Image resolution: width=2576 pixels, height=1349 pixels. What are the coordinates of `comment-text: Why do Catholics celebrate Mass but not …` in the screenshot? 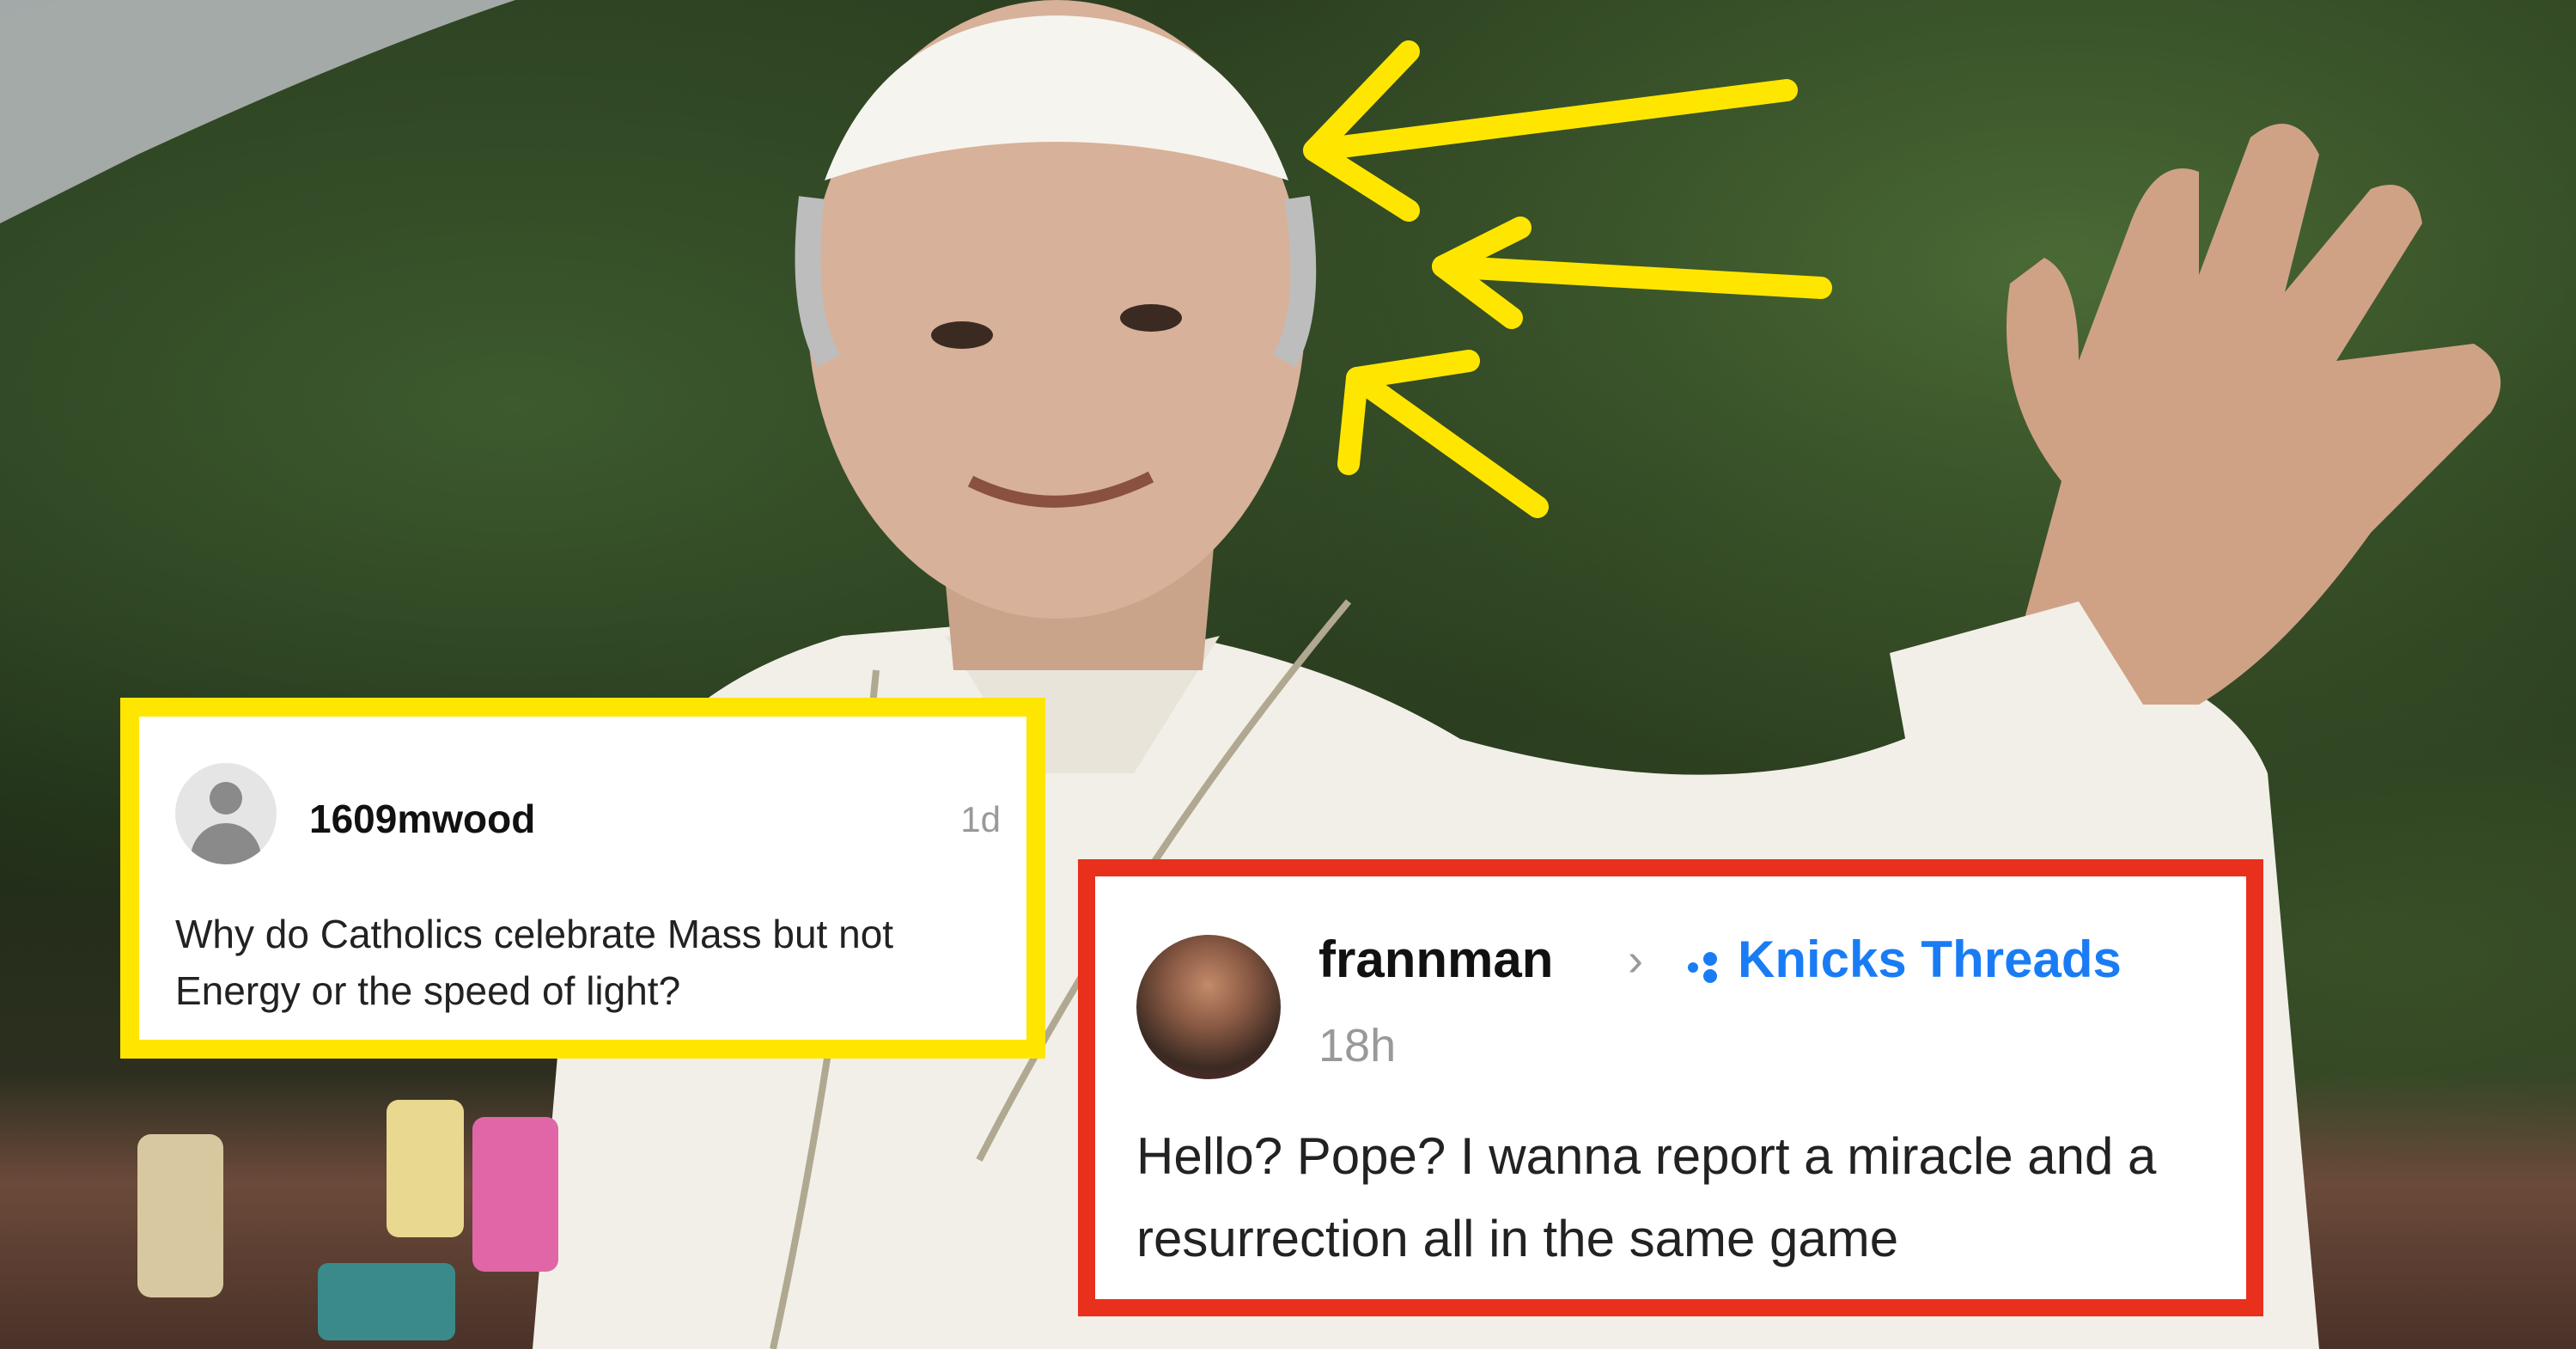 It's located at (534, 963).